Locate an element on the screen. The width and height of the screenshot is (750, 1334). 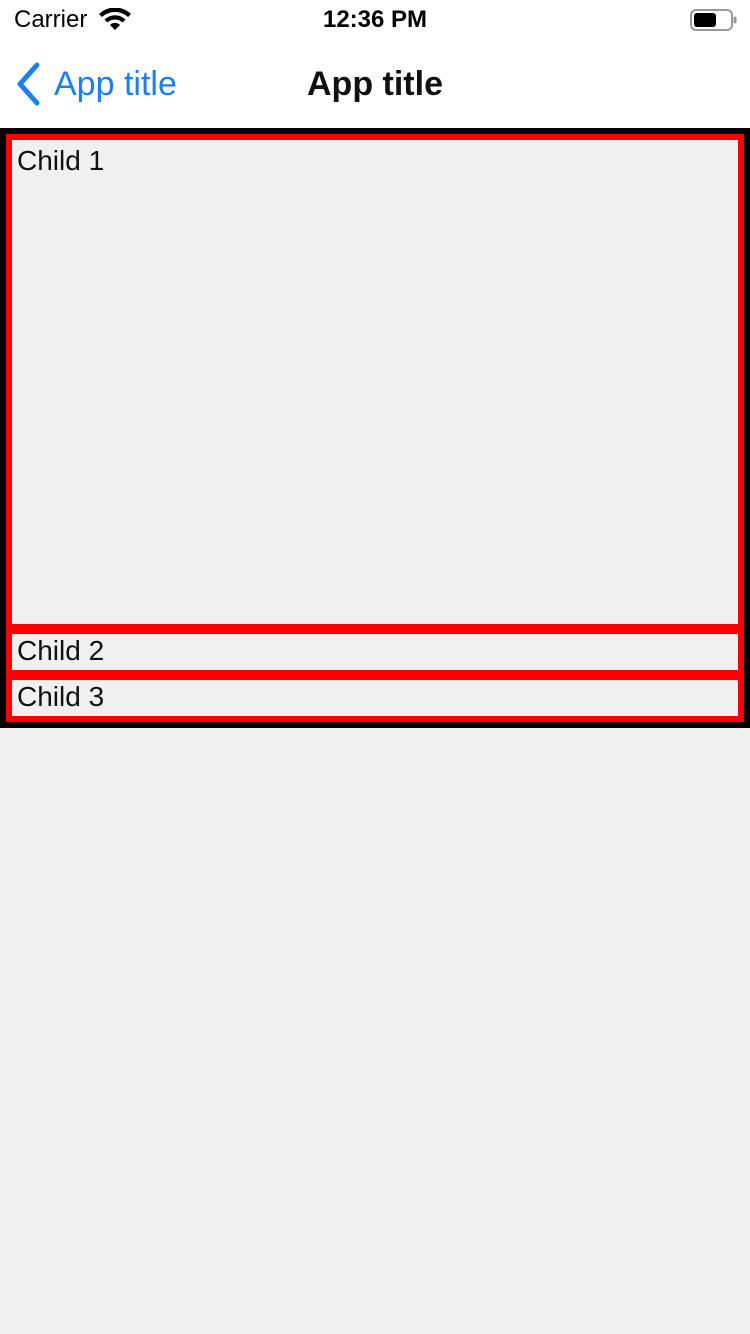
status-time: 12:36 PM is located at coordinates (375, 19).